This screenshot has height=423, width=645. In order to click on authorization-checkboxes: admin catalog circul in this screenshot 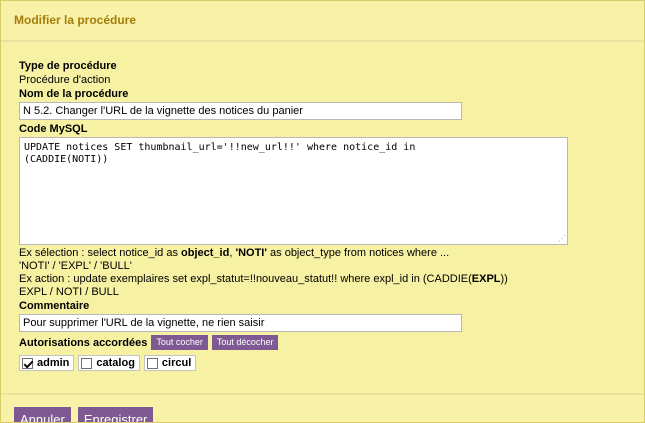, I will do `click(331, 363)`.